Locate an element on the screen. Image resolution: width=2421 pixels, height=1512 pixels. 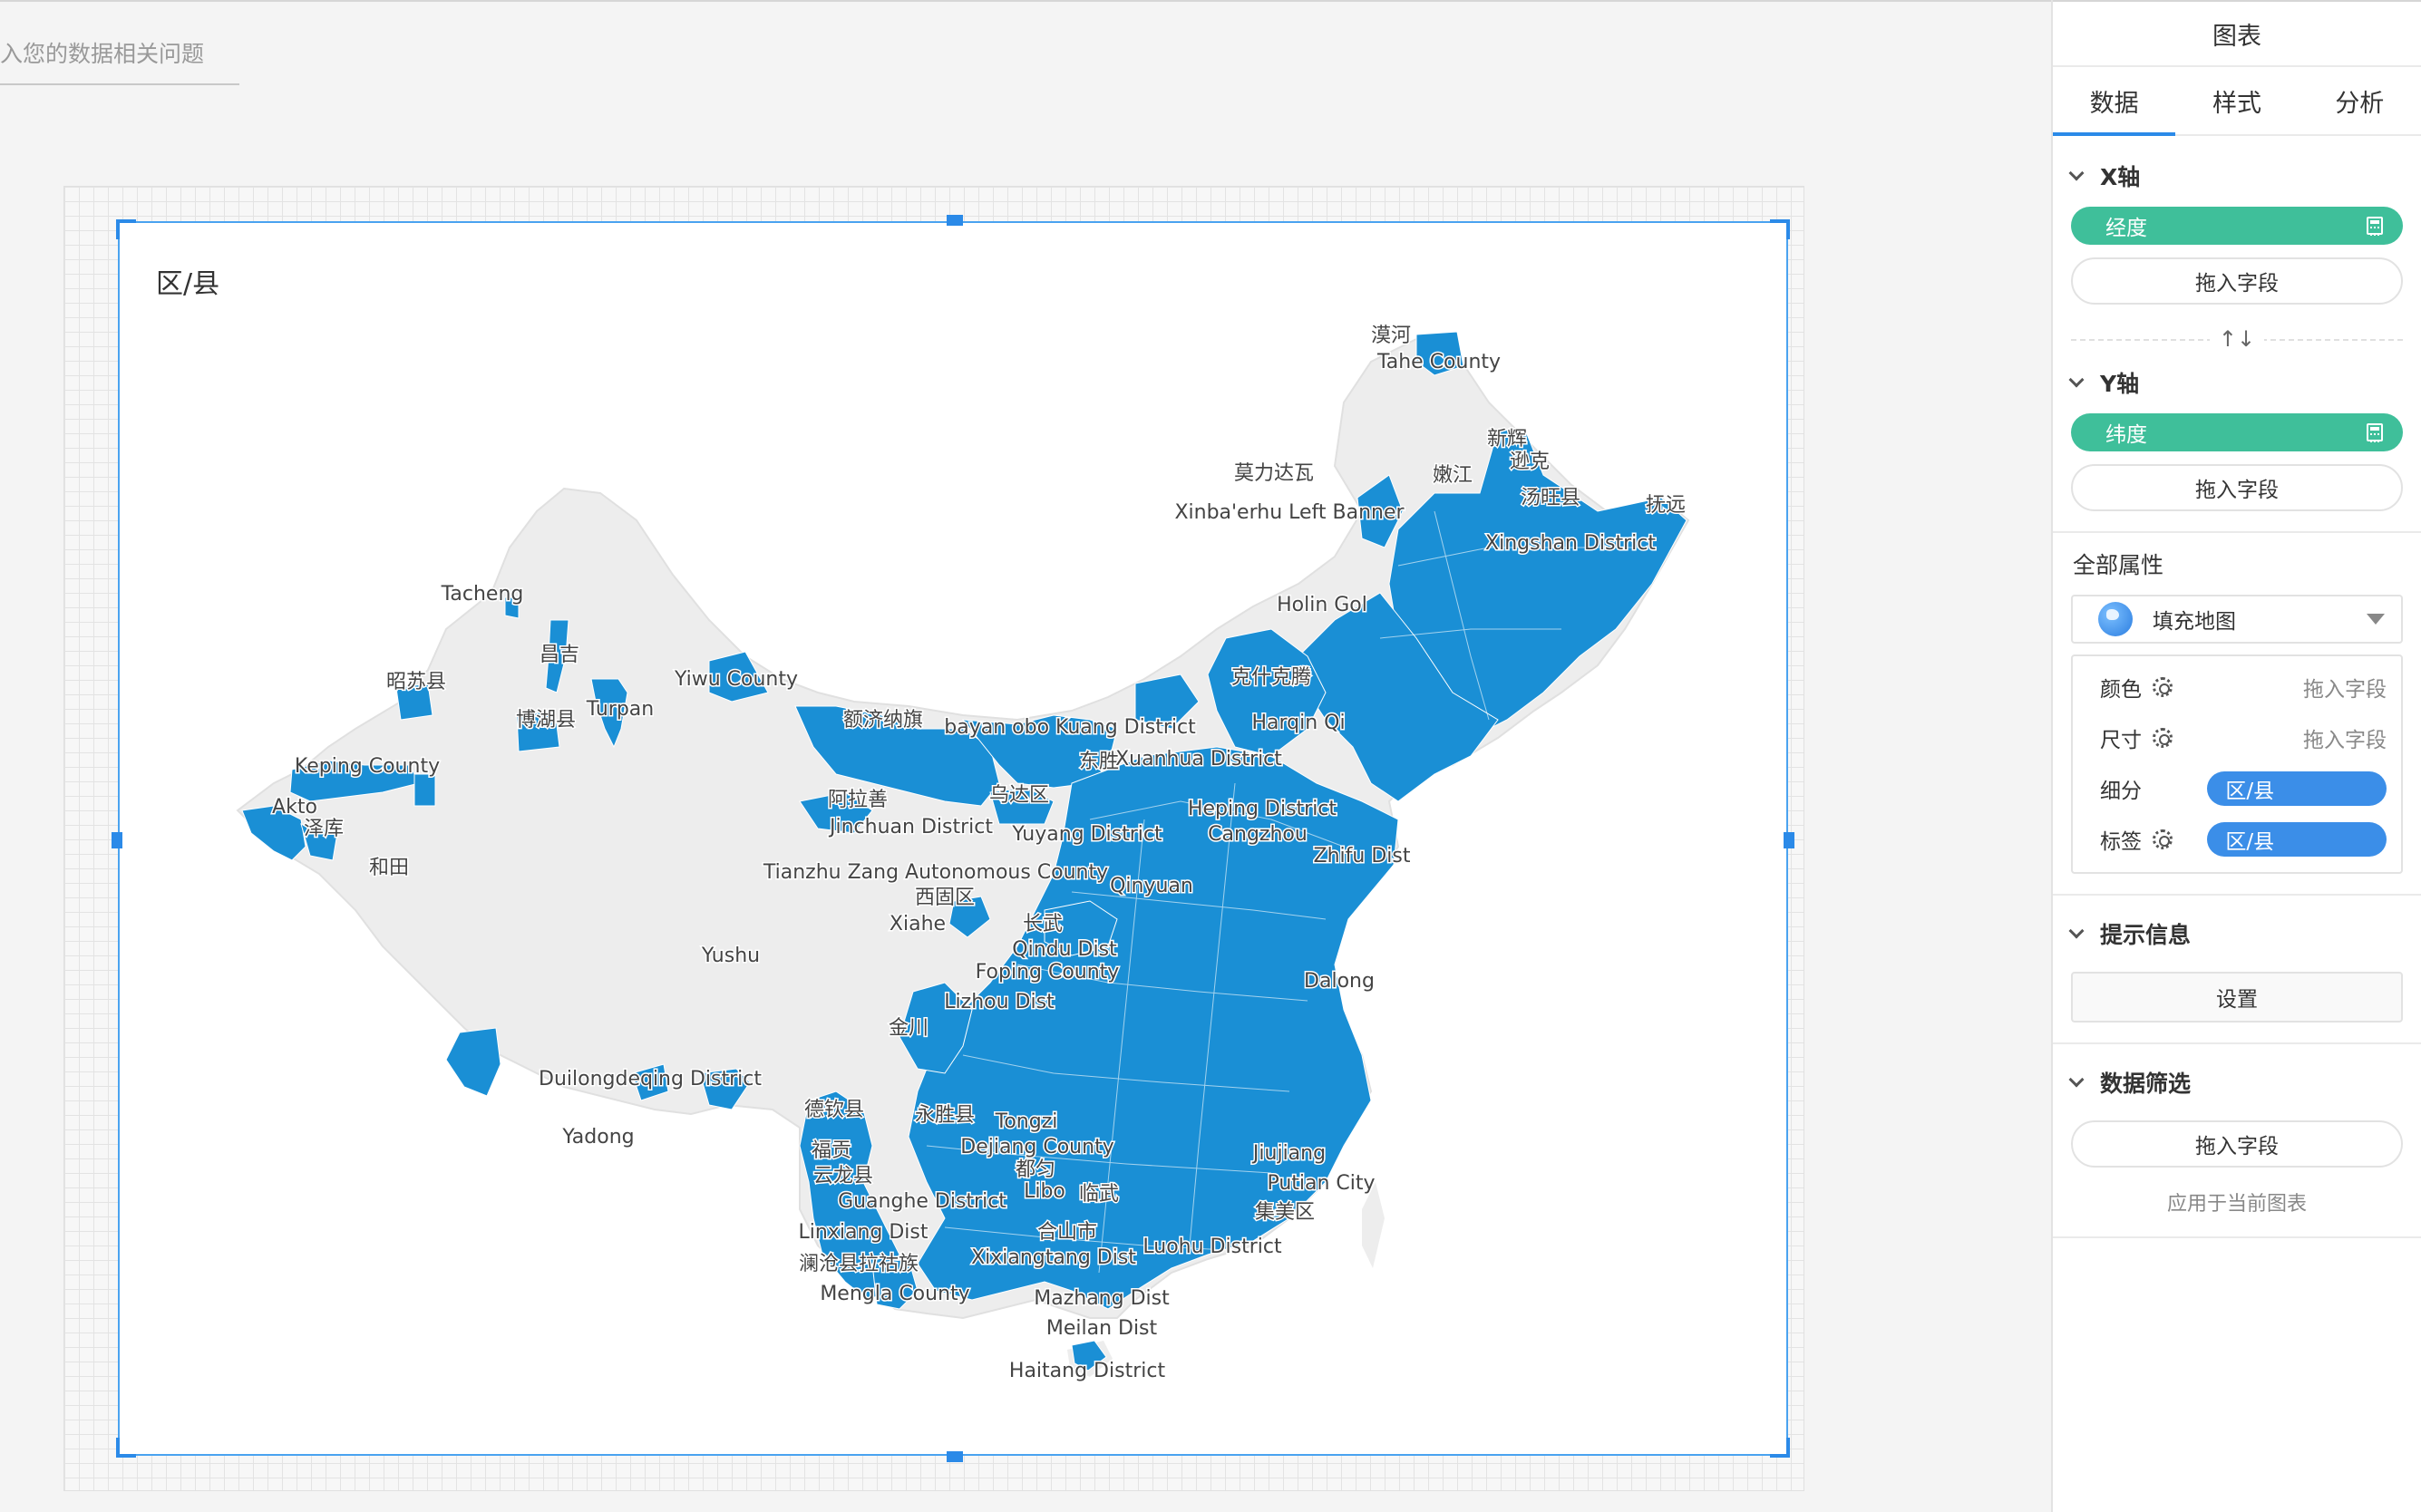
prop-row-detail: 细分 区/县 is located at coordinates (2237, 789).